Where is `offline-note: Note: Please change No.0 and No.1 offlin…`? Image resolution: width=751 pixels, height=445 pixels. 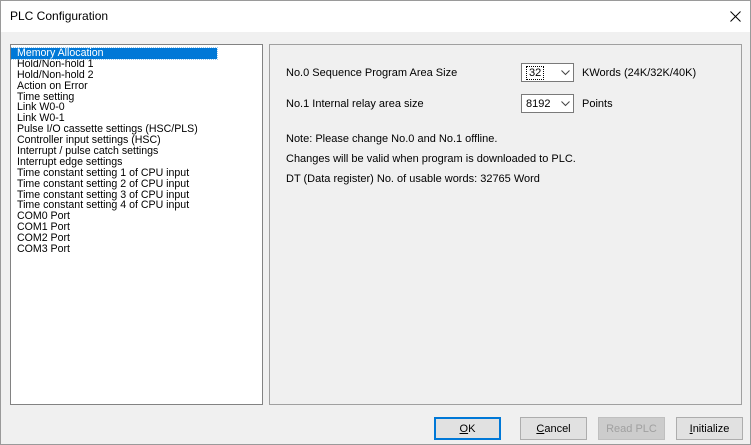
offline-note: Note: Please change No.0 and No.1 offlin… is located at coordinates (392, 139).